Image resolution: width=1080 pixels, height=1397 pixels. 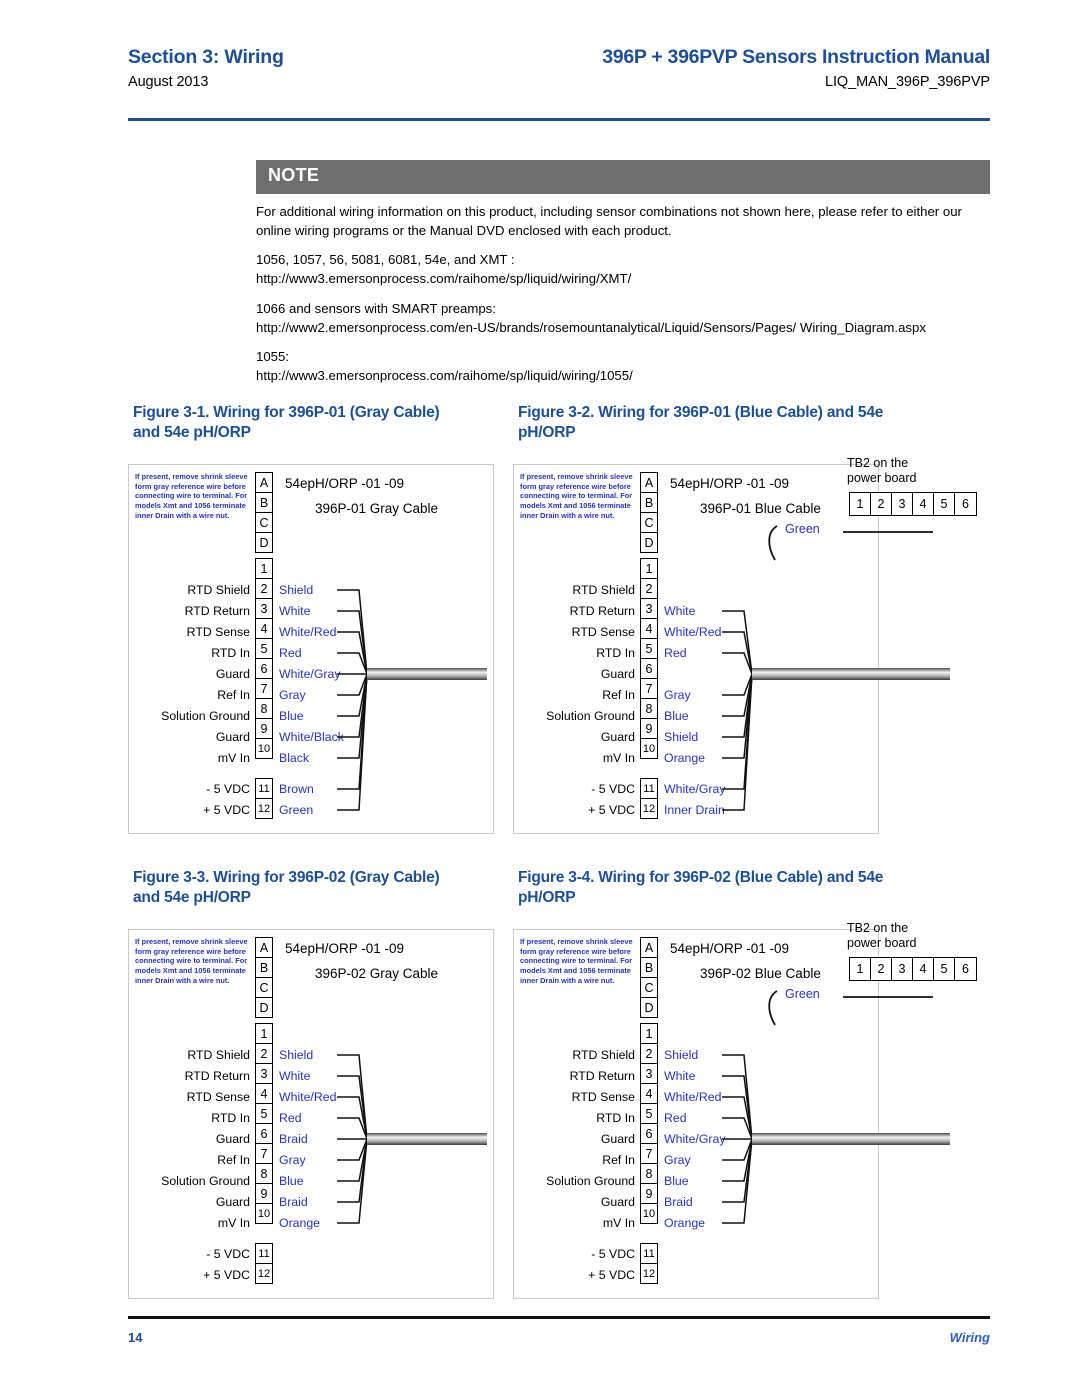 I want to click on wire-label-9: Shield, so click(x=681, y=737).